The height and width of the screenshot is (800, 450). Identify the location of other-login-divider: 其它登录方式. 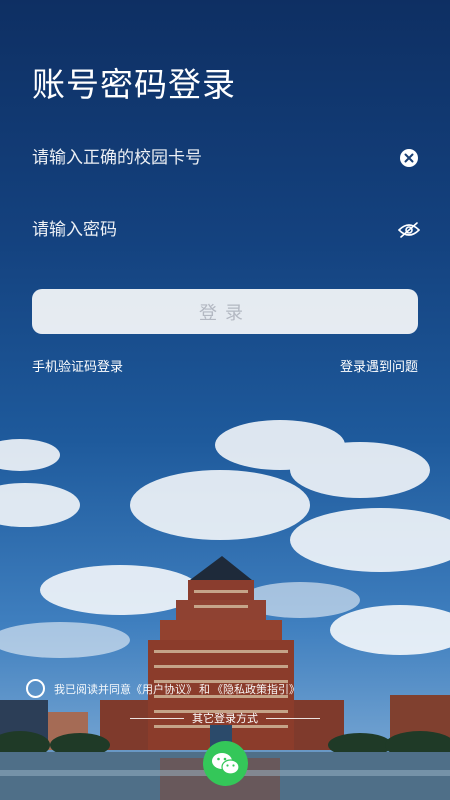
(225, 718).